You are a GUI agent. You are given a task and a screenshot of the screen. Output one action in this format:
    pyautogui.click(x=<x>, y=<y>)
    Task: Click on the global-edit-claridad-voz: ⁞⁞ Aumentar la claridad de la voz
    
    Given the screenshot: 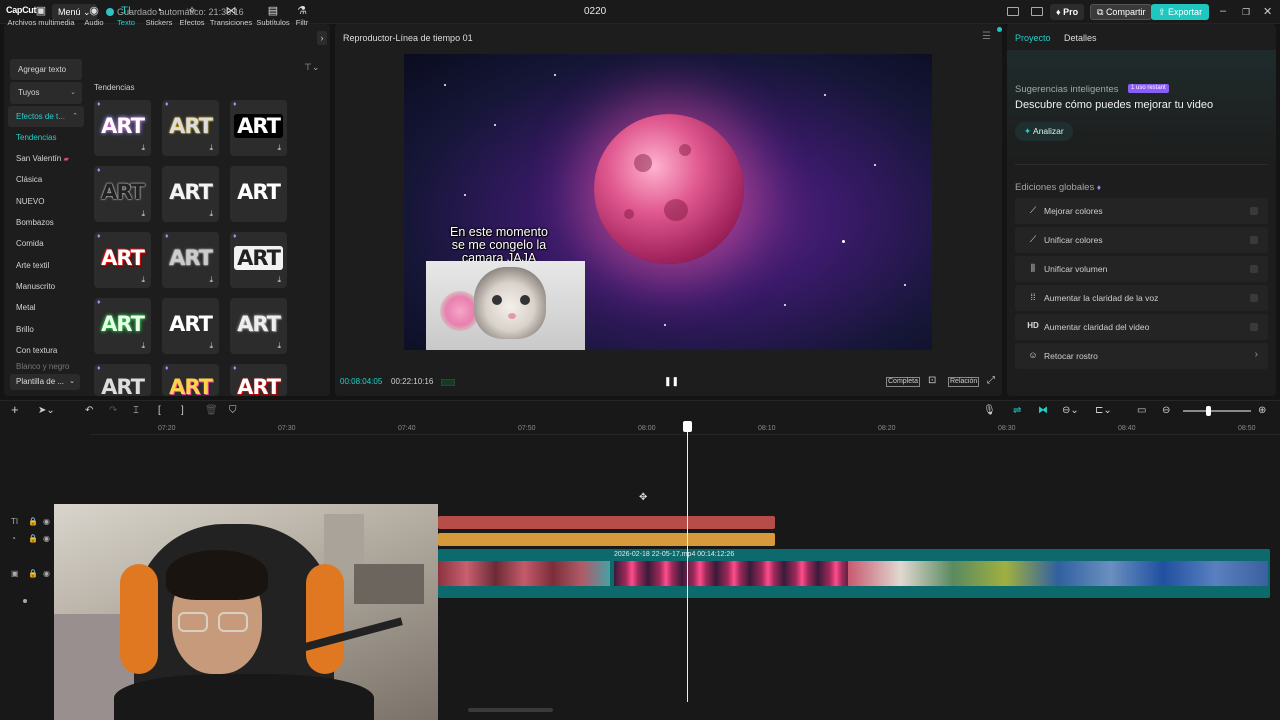 What is the action you would take?
    pyautogui.click(x=1141, y=298)
    